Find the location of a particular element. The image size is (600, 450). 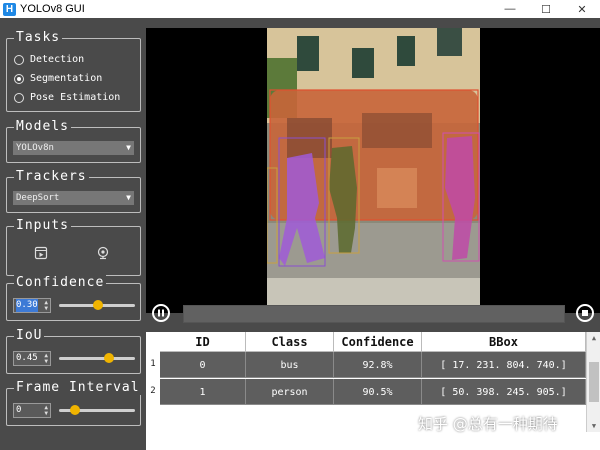

models-group: Models YOLOv8n ▼ is located at coordinates (73, 141).